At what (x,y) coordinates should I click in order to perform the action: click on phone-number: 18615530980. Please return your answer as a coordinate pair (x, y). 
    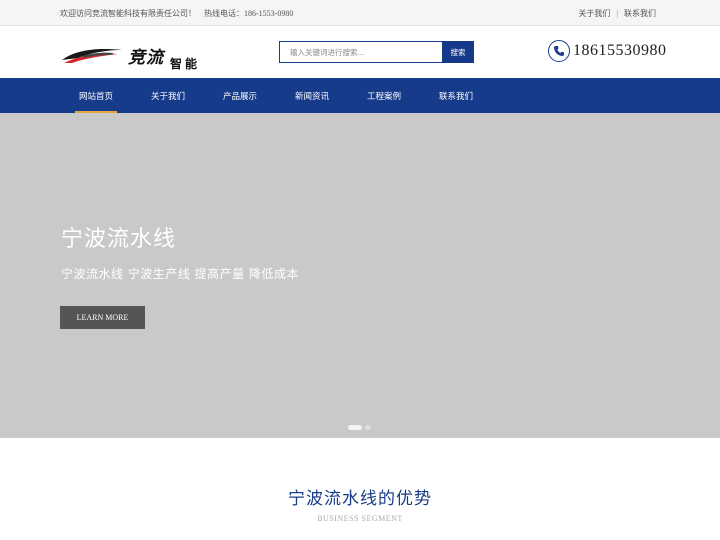
    Looking at the image, I should click on (620, 50).